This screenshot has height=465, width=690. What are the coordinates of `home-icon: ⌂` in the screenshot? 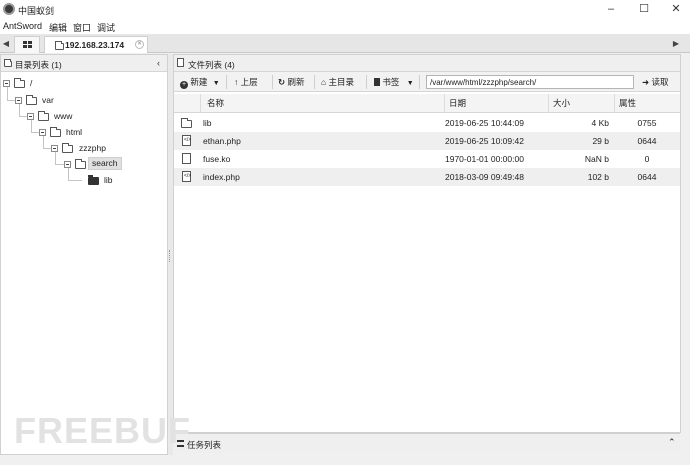 It's located at (324, 82).